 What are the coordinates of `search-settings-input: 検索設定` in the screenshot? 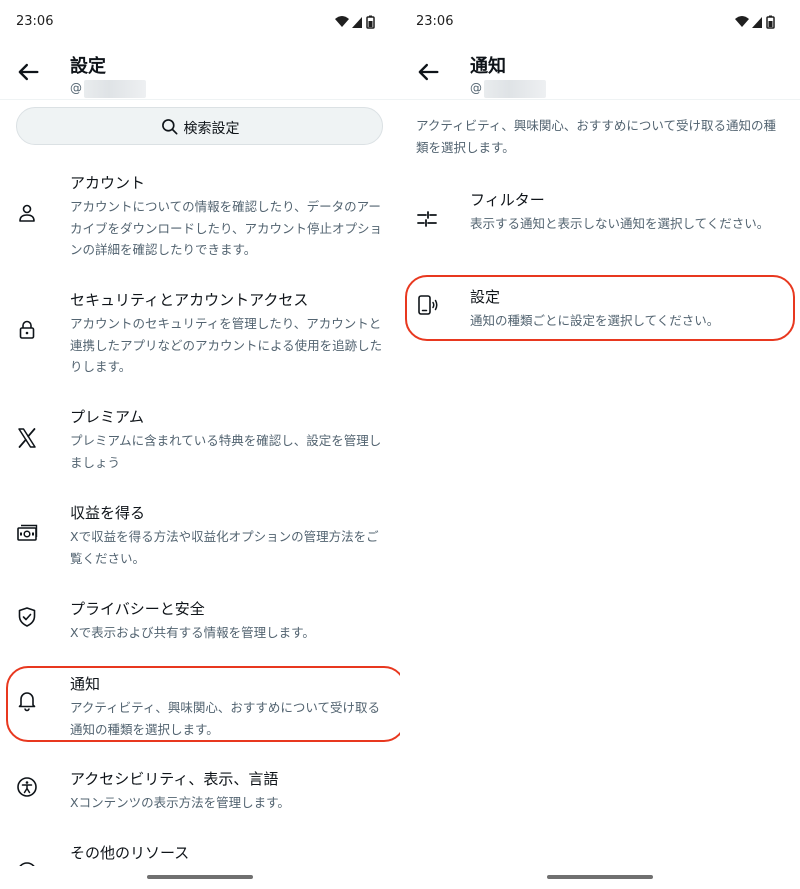 It's located at (199, 126).